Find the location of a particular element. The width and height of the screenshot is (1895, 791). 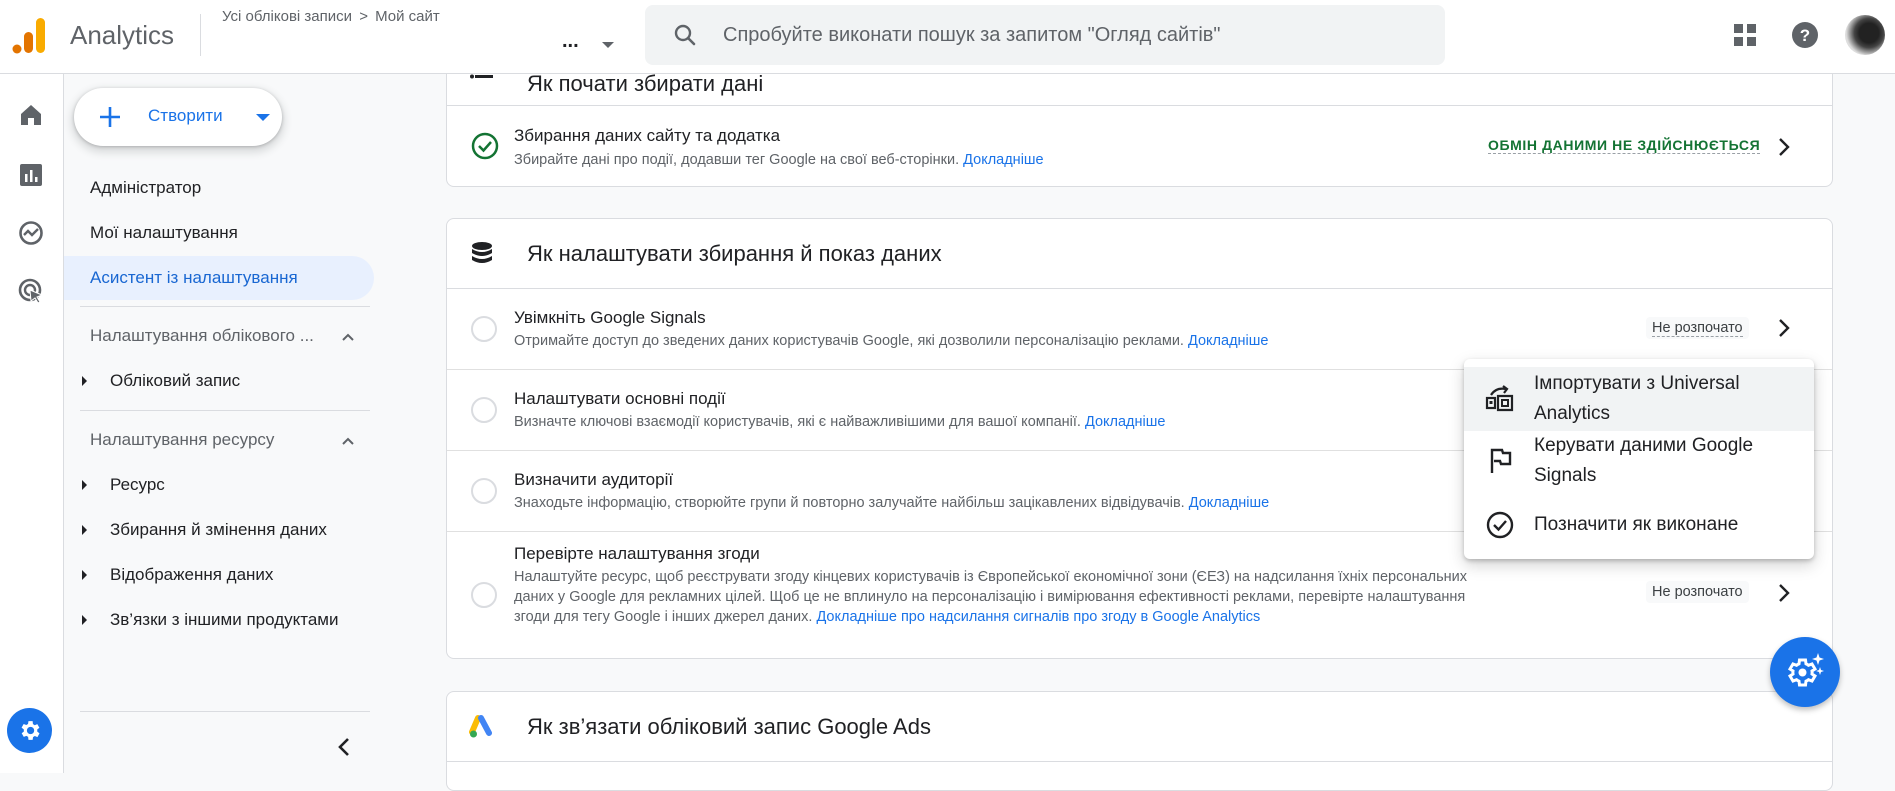

avatar is located at coordinates (1865, 35).